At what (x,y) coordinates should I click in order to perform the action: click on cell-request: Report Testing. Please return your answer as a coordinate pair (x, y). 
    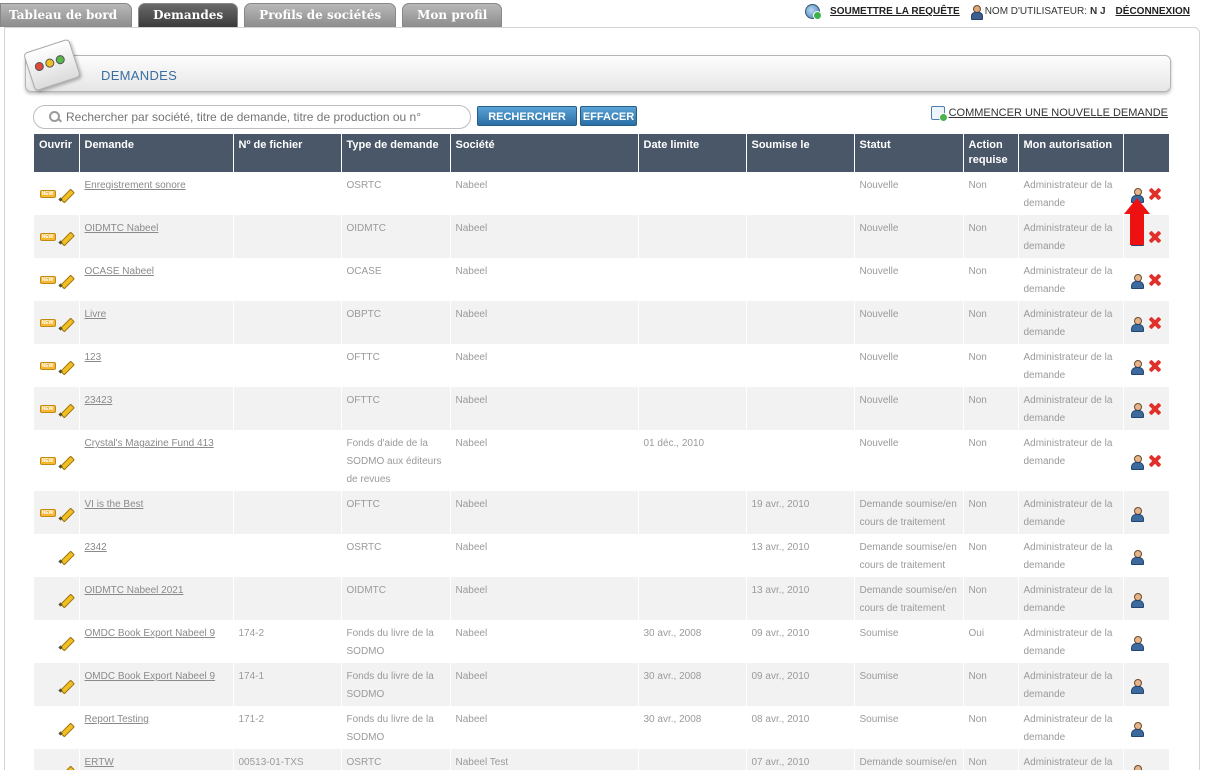
    Looking at the image, I should click on (156, 727).